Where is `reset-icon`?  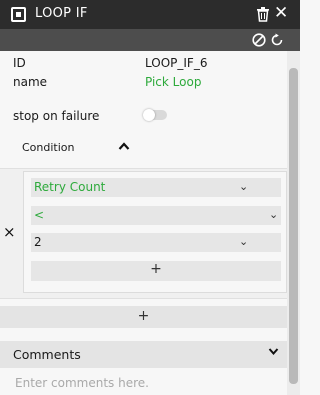 reset-icon is located at coordinates (277, 40).